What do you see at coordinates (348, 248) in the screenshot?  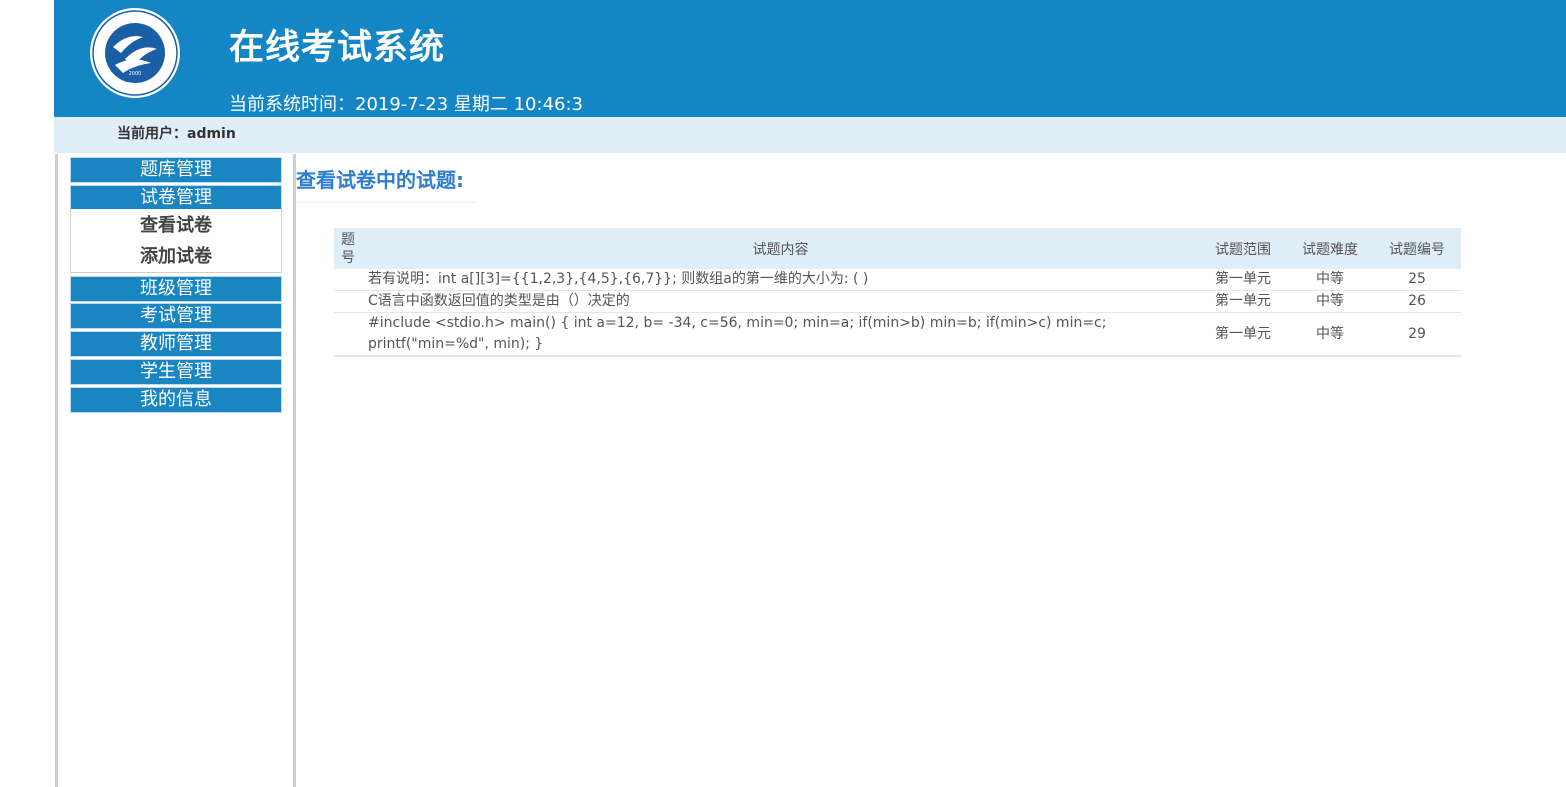 I see `header-question-no: 题号` at bounding box center [348, 248].